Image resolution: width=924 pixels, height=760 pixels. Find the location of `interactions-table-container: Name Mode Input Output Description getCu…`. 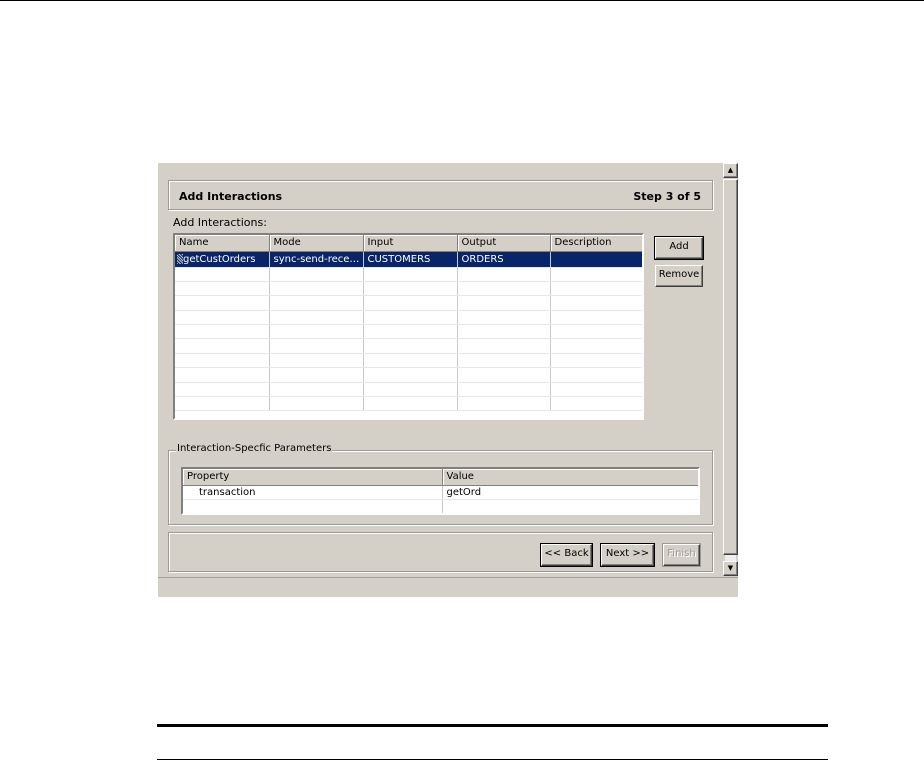

interactions-table-container: Name Mode Input Output Description getCu… is located at coordinates (408, 326).